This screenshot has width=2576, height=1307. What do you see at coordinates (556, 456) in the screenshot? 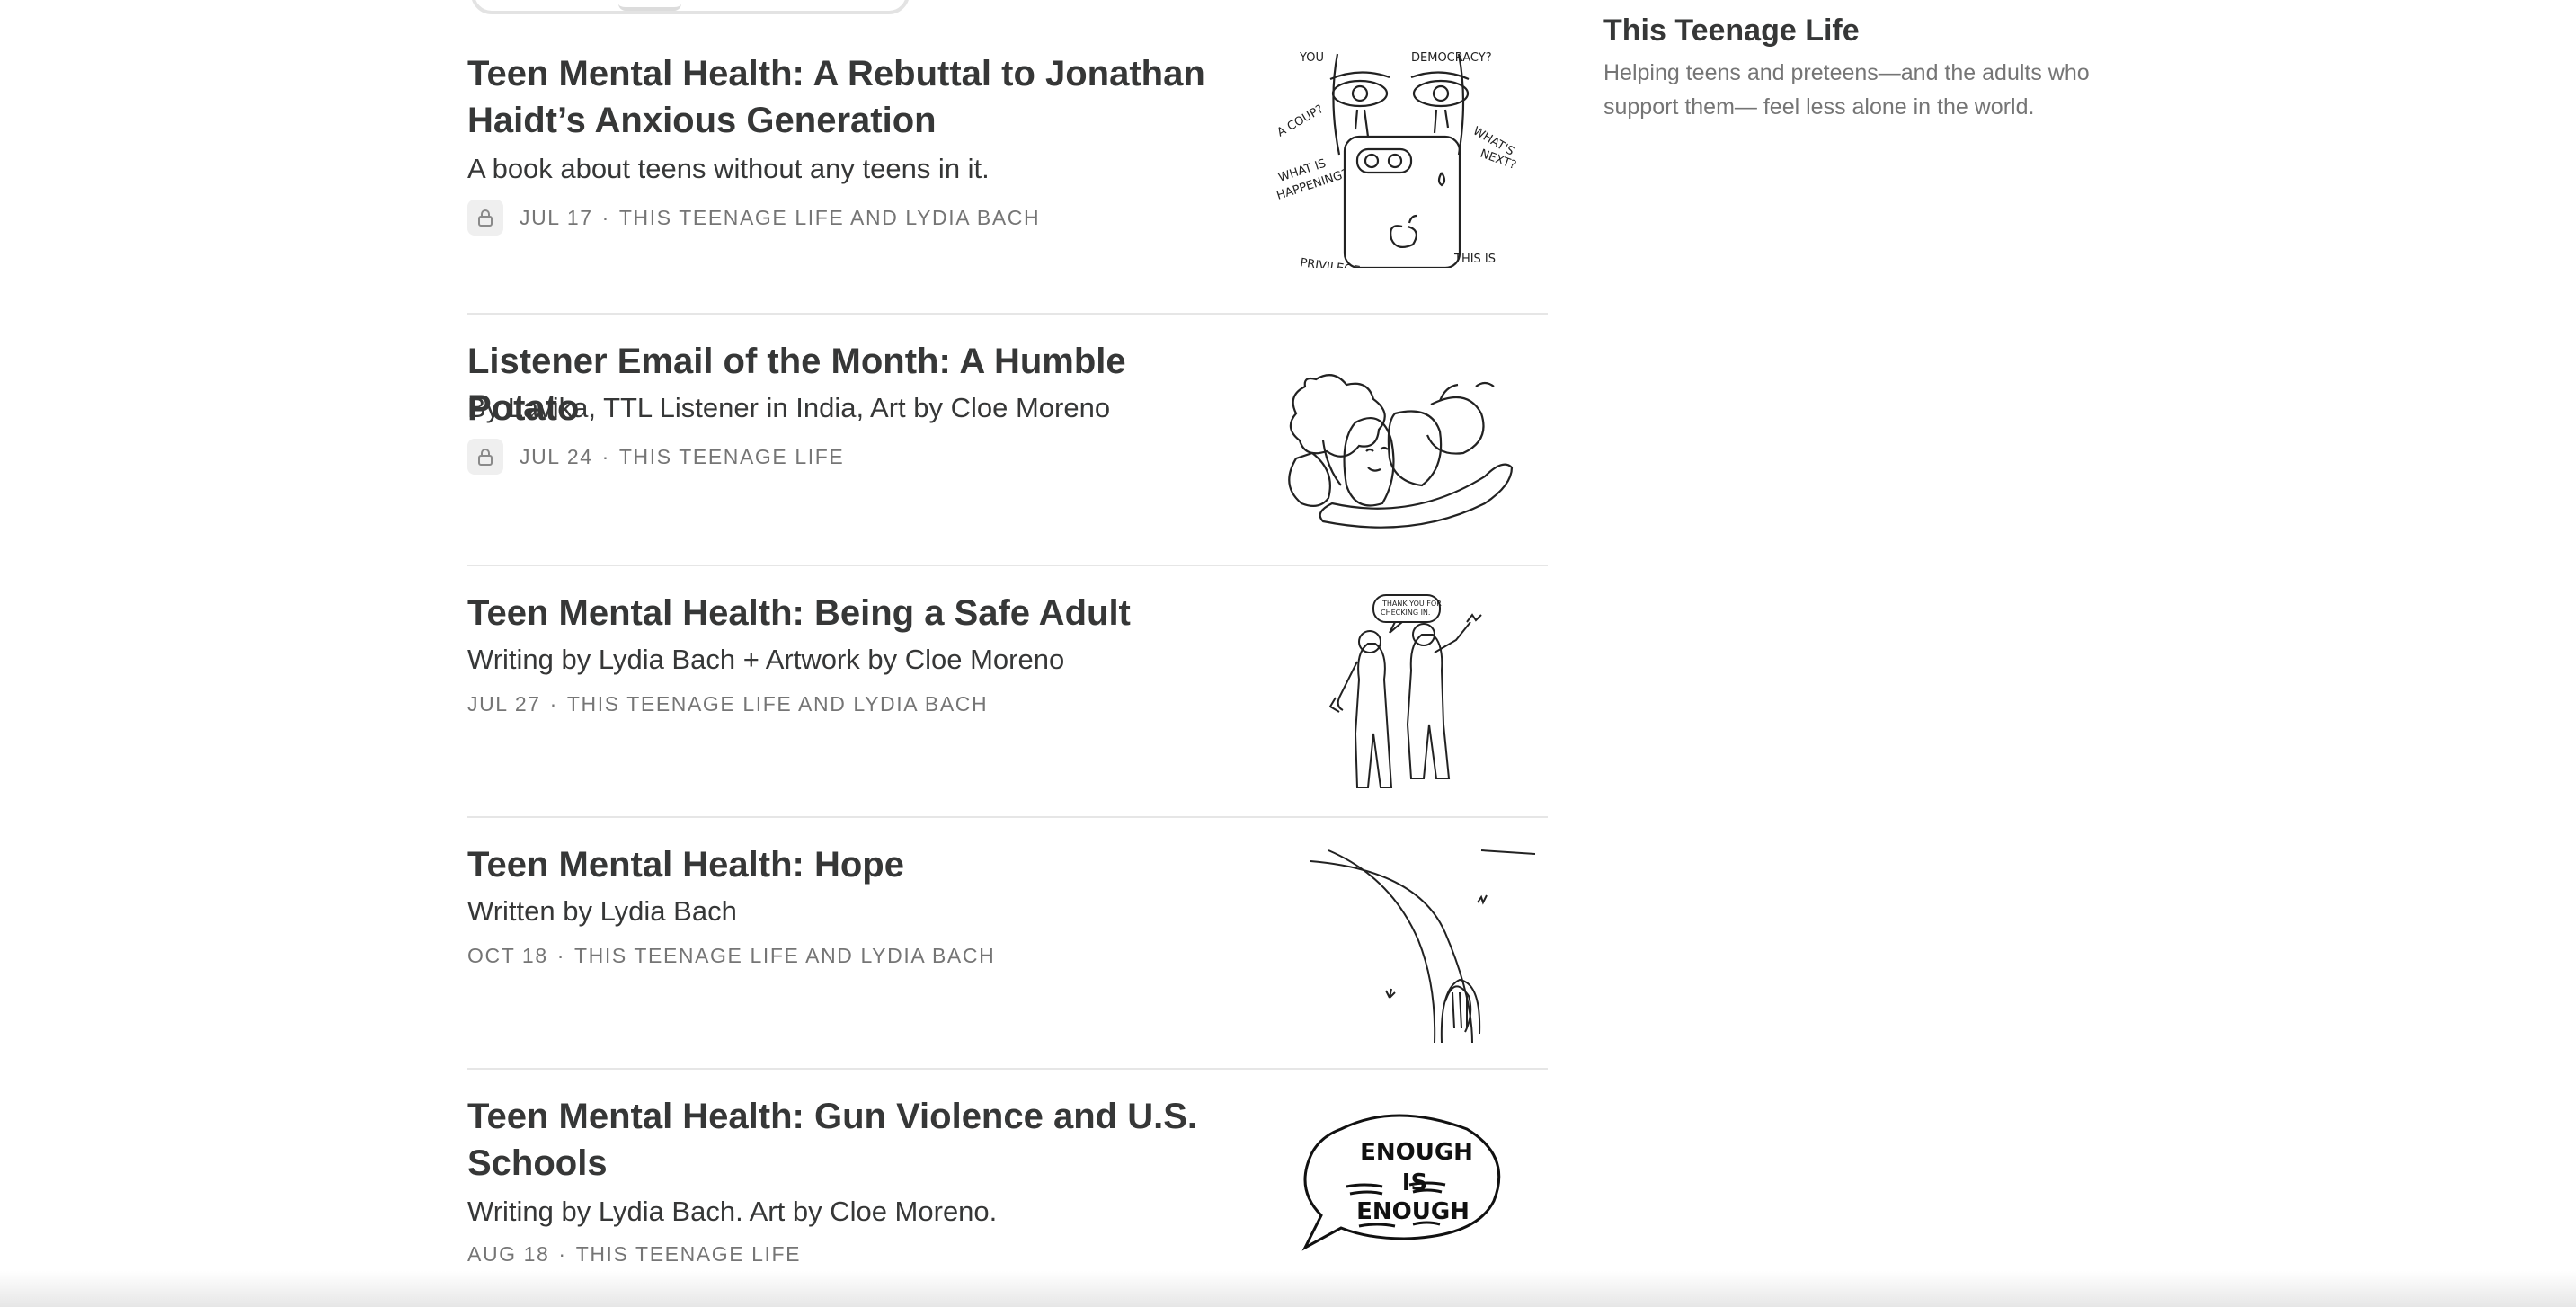
I see `post-date: JUL 24` at bounding box center [556, 456].